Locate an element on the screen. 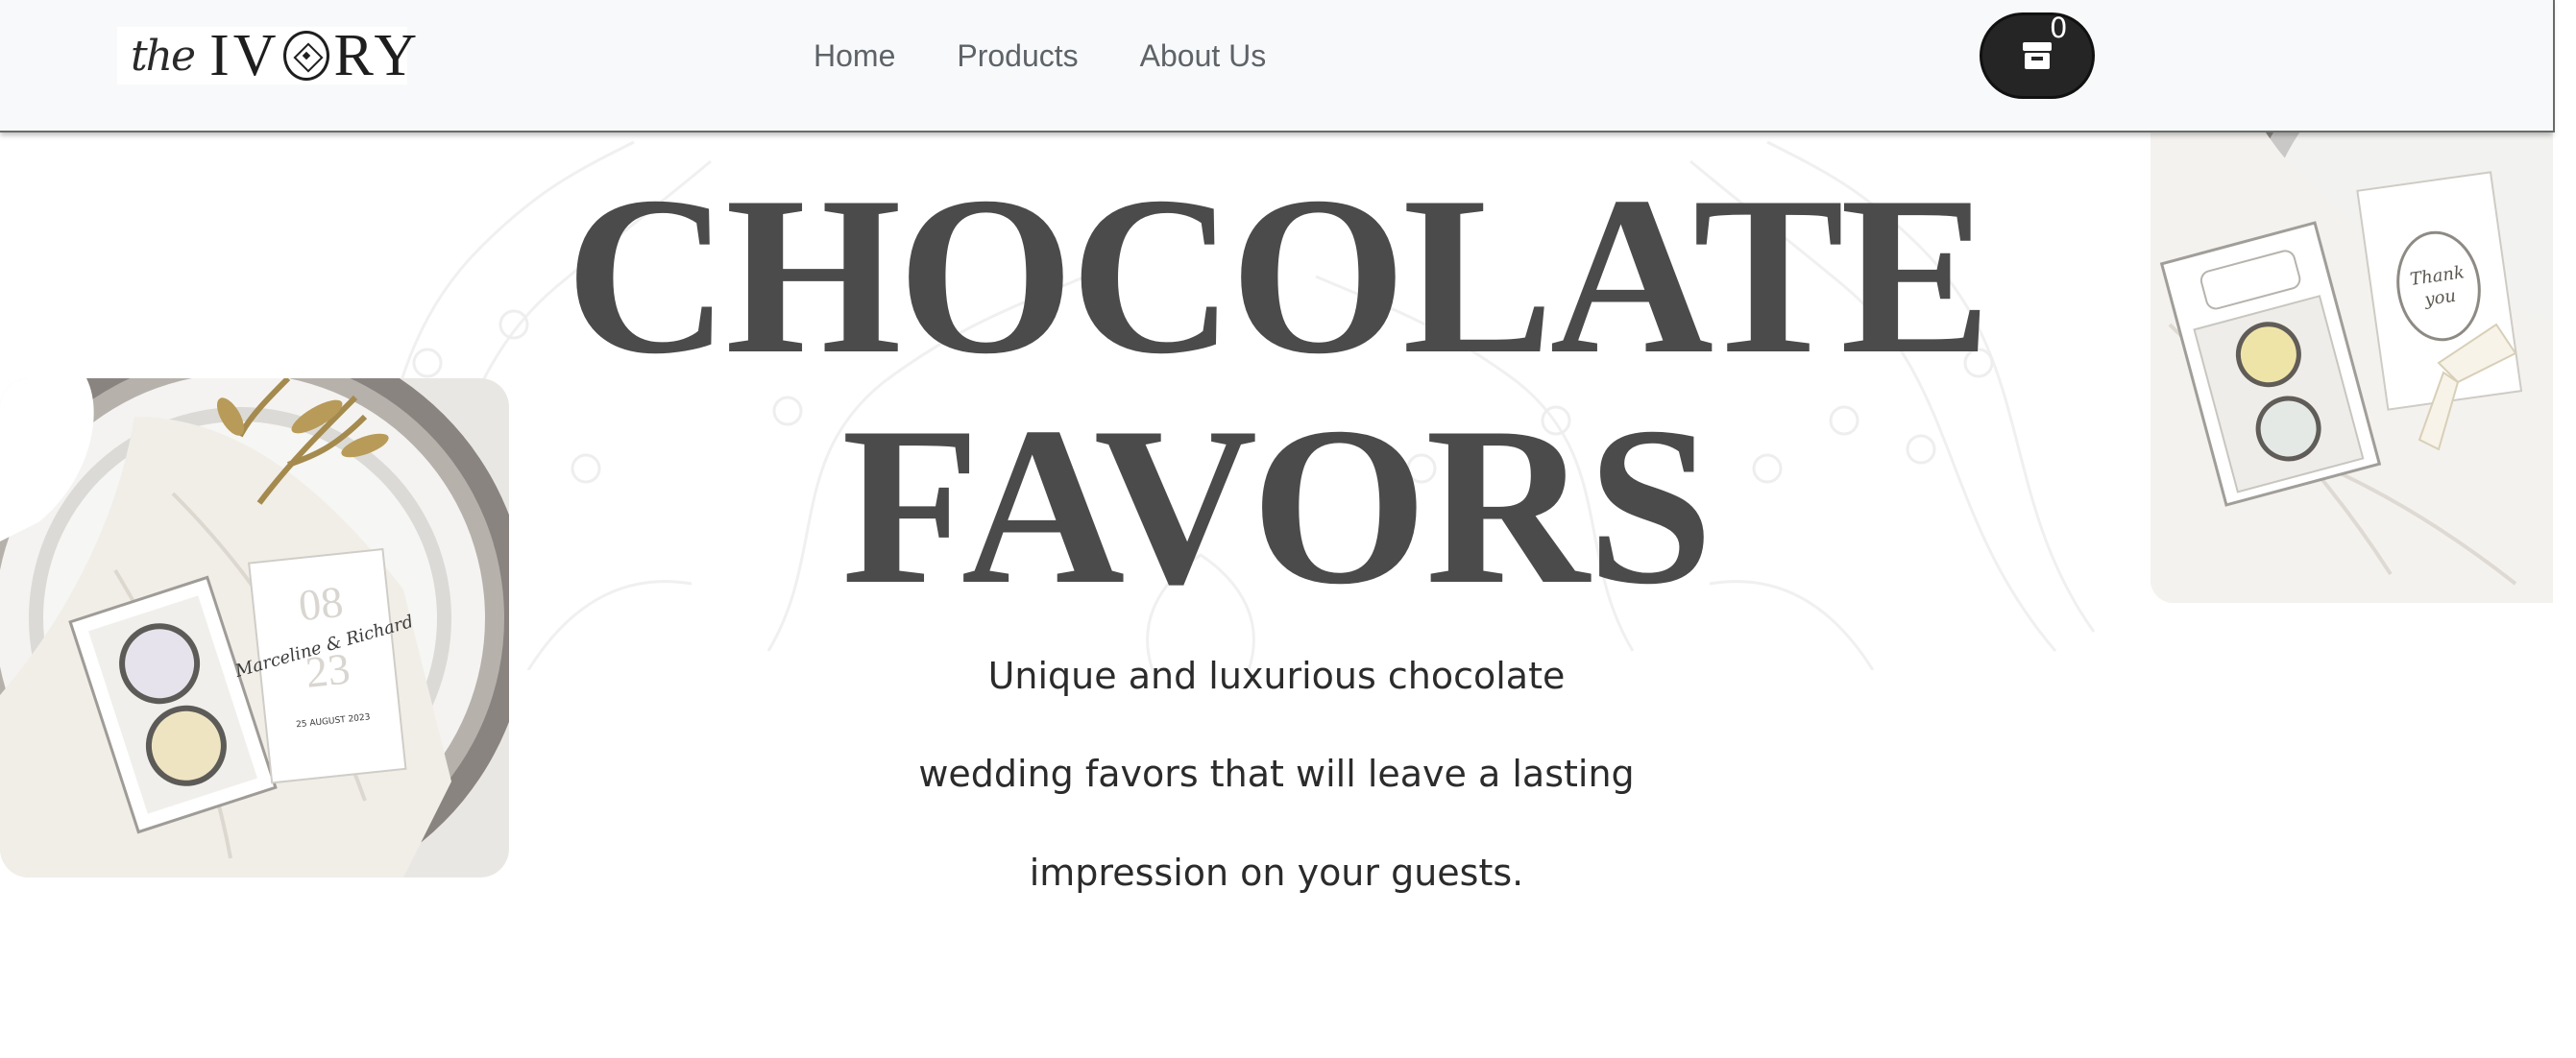  site-header: the IV RY Home Products About Us 0 is located at coordinates (1277, 66).